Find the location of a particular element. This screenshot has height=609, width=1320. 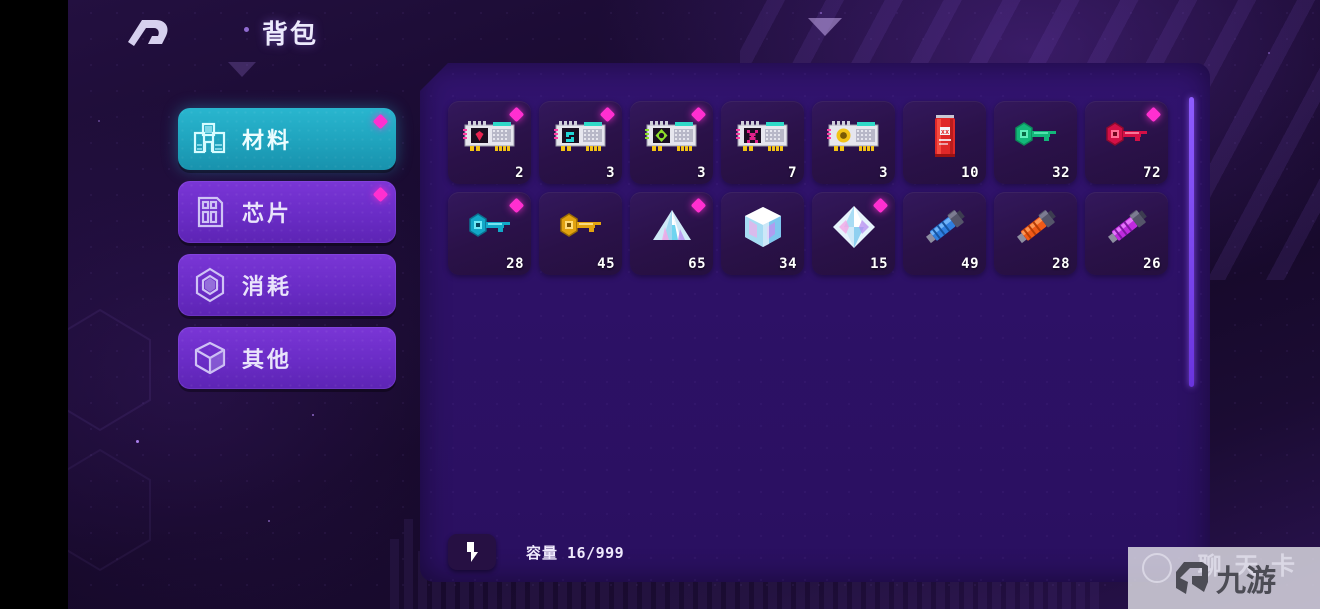

item-count: 45 is located at coordinates (606, 264).